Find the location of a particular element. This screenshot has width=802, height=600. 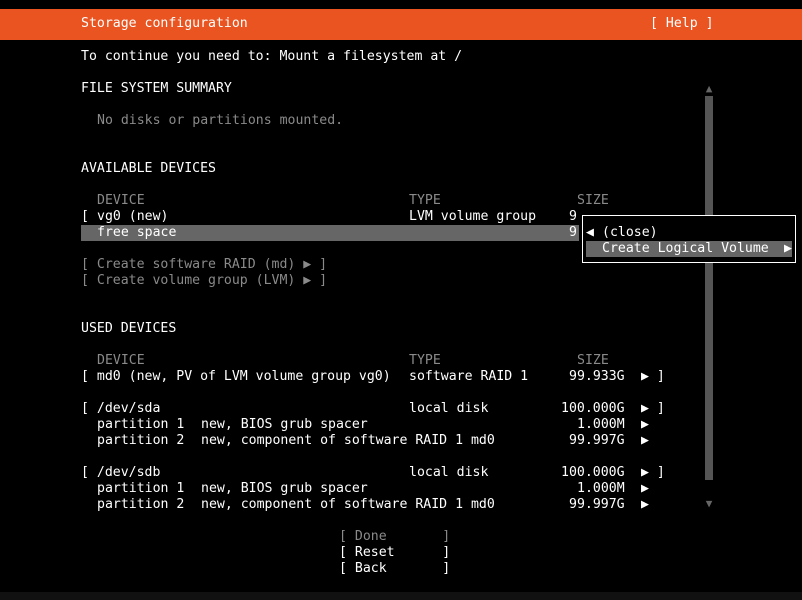

submenu-right-arrow-icon: ▶ is located at coordinates (788, 248).